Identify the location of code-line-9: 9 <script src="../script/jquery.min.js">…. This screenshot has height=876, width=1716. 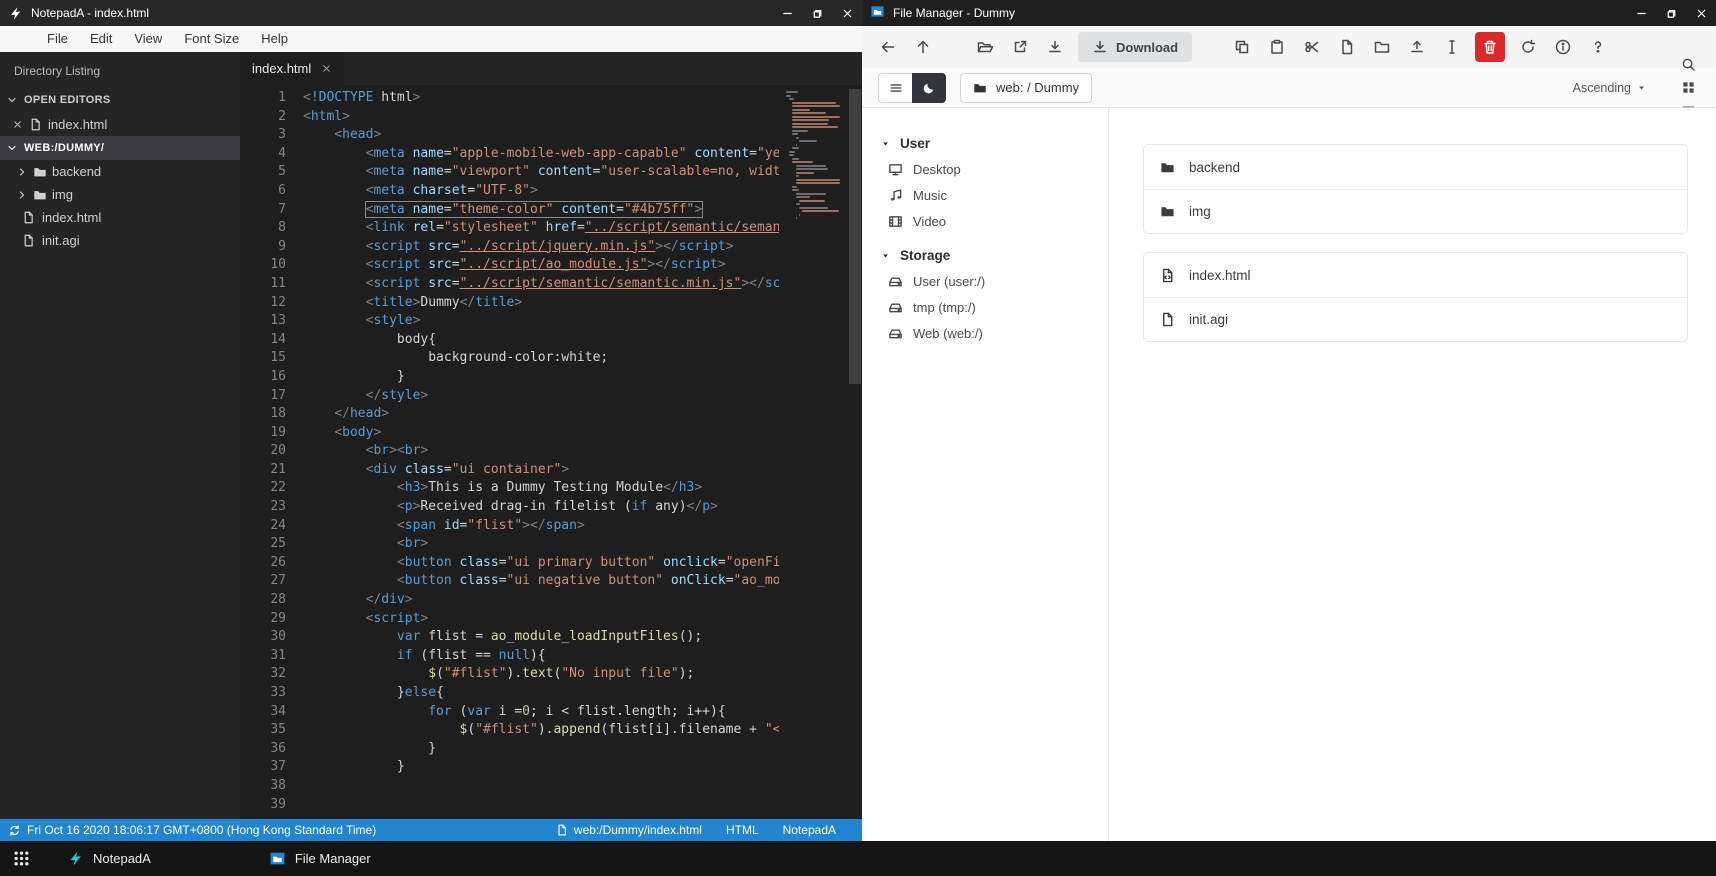
(551, 247).